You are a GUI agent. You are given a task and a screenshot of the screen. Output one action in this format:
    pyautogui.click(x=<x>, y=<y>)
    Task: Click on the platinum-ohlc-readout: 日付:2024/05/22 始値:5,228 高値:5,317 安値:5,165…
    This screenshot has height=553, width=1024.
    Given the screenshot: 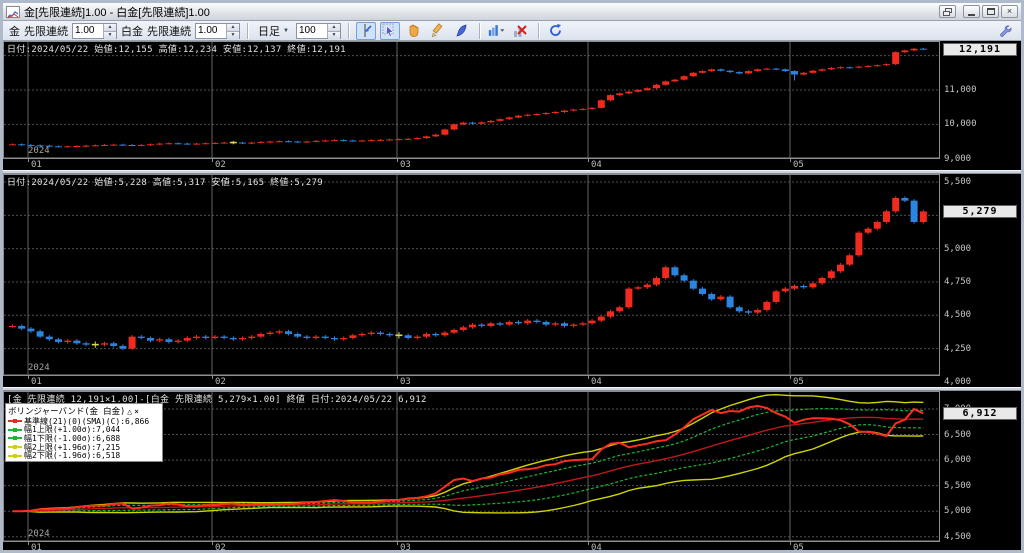 What is the action you would take?
    pyautogui.click(x=165, y=183)
    